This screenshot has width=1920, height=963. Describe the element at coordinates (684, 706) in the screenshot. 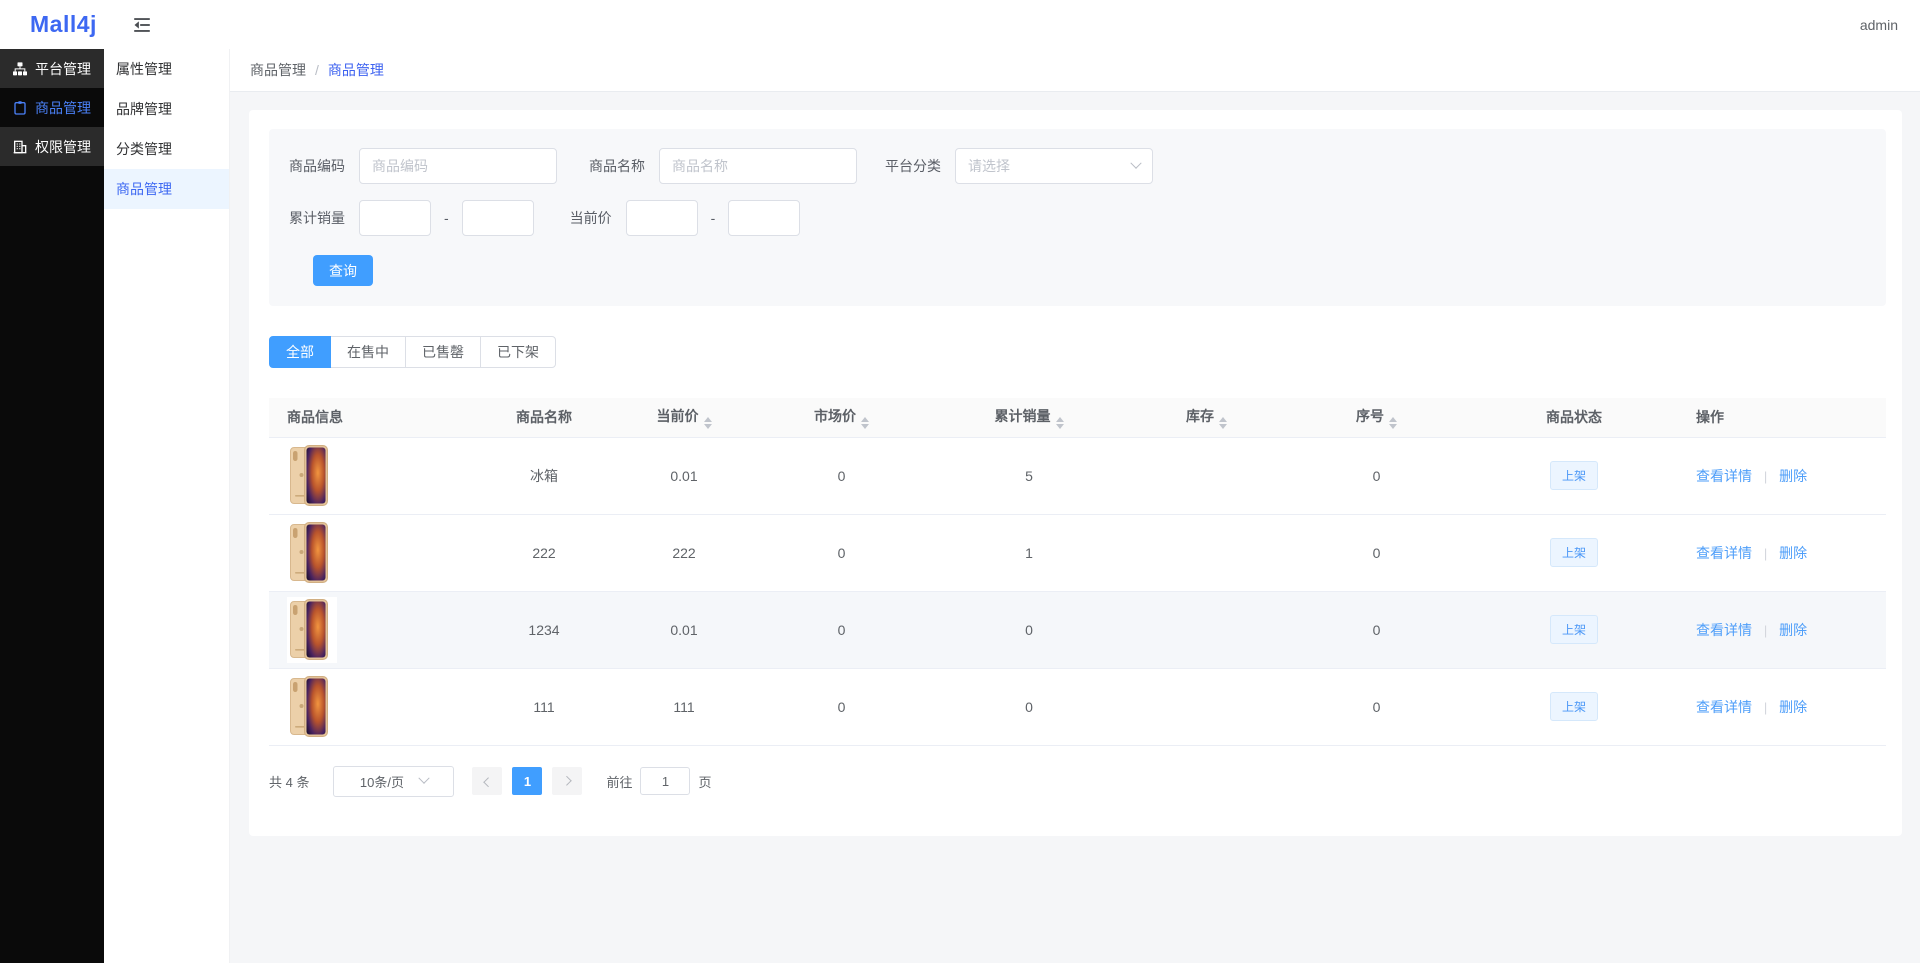

I see `cell-current-price: 111` at that location.